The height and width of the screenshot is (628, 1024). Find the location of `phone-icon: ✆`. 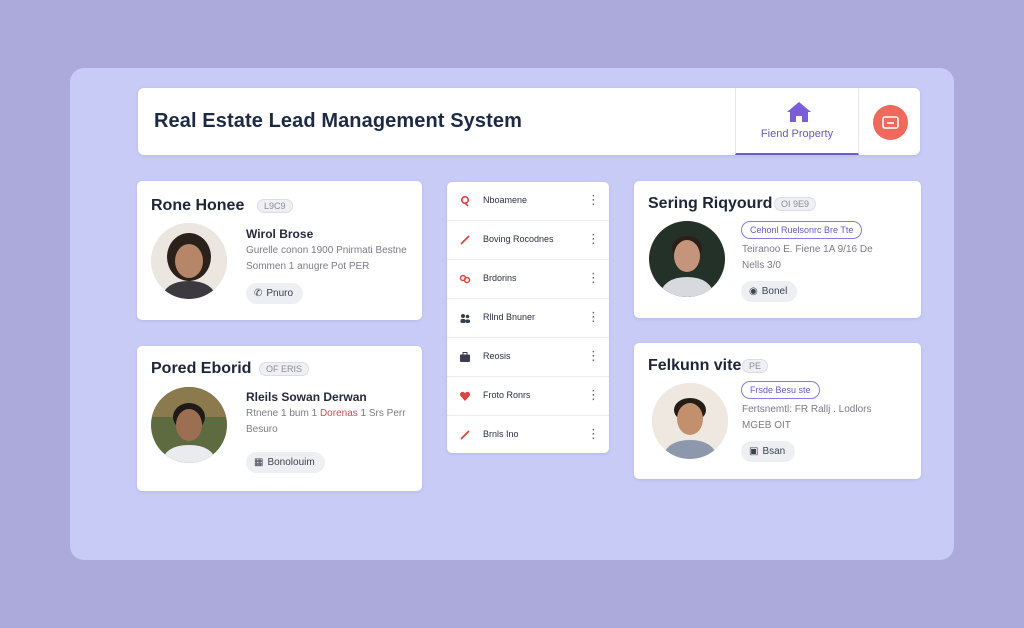

phone-icon: ✆ is located at coordinates (258, 293).